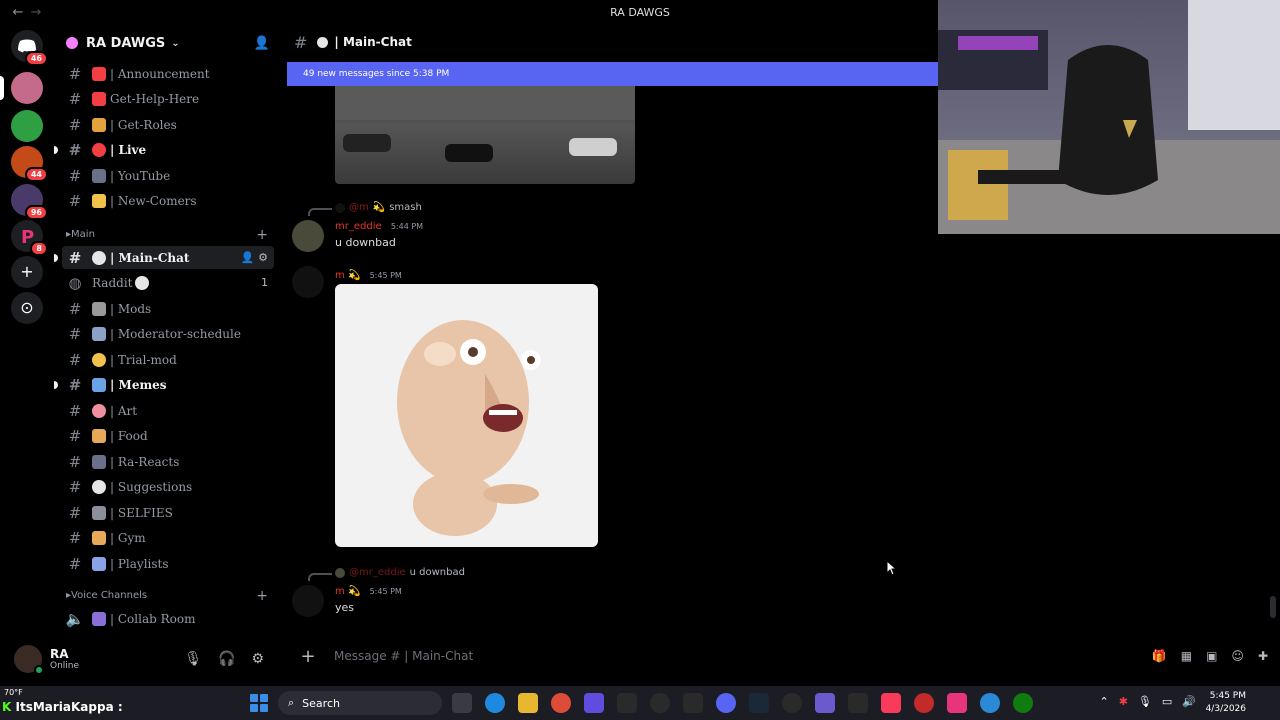 This screenshot has height=720, width=1280. I want to click on scrollbar, so click(1273, 607).